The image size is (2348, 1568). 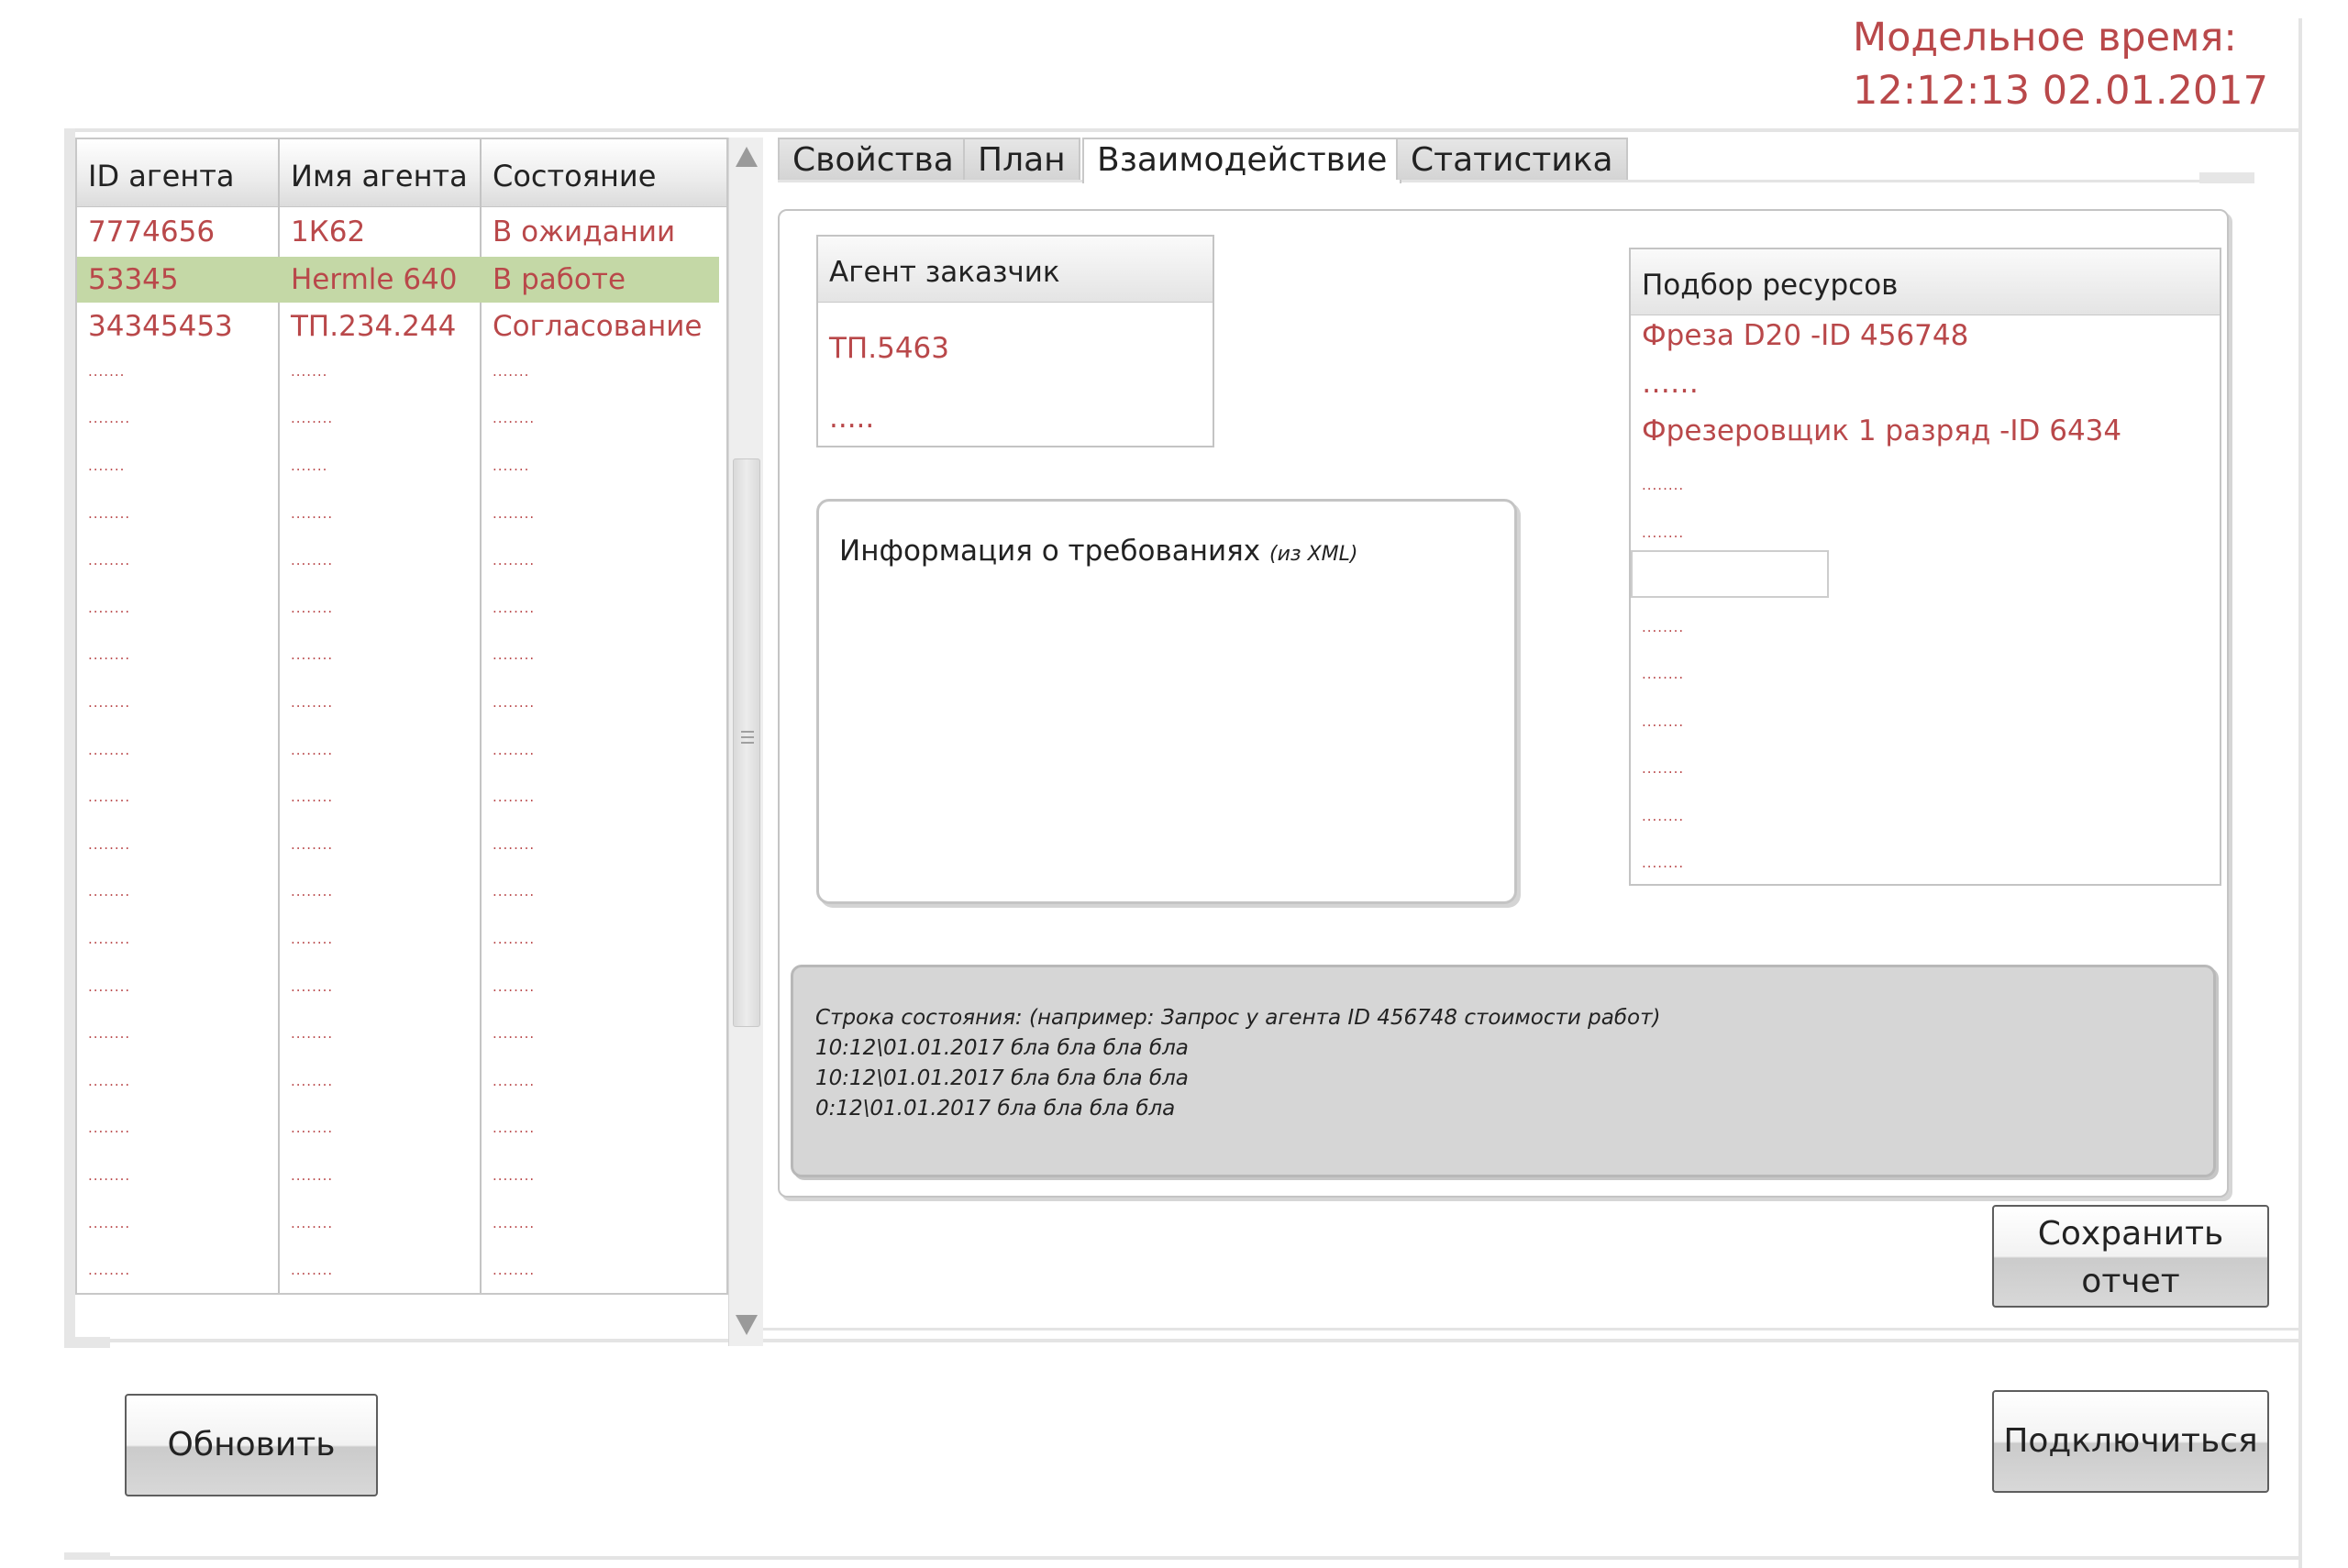 What do you see at coordinates (1206, 1558) in the screenshot?
I see `frame-line-bottom` at bounding box center [1206, 1558].